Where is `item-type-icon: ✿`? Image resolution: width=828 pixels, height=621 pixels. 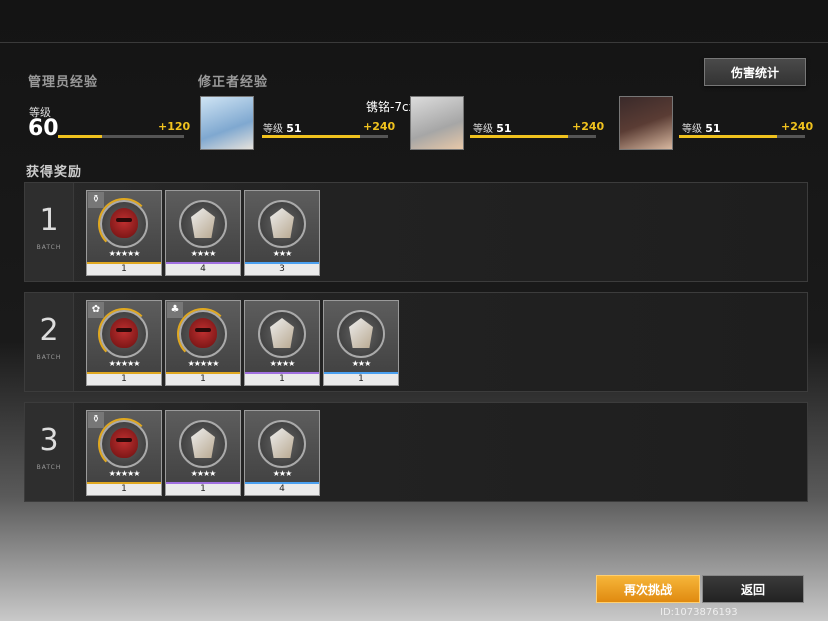
item-type-icon: ✿ is located at coordinates (96, 310).